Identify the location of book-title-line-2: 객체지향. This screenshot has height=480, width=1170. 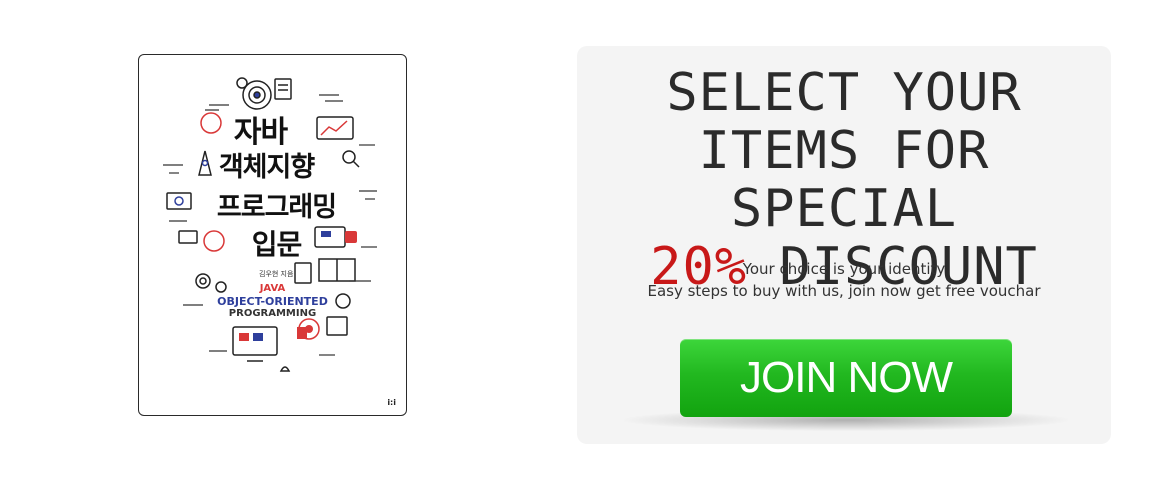
(266, 167).